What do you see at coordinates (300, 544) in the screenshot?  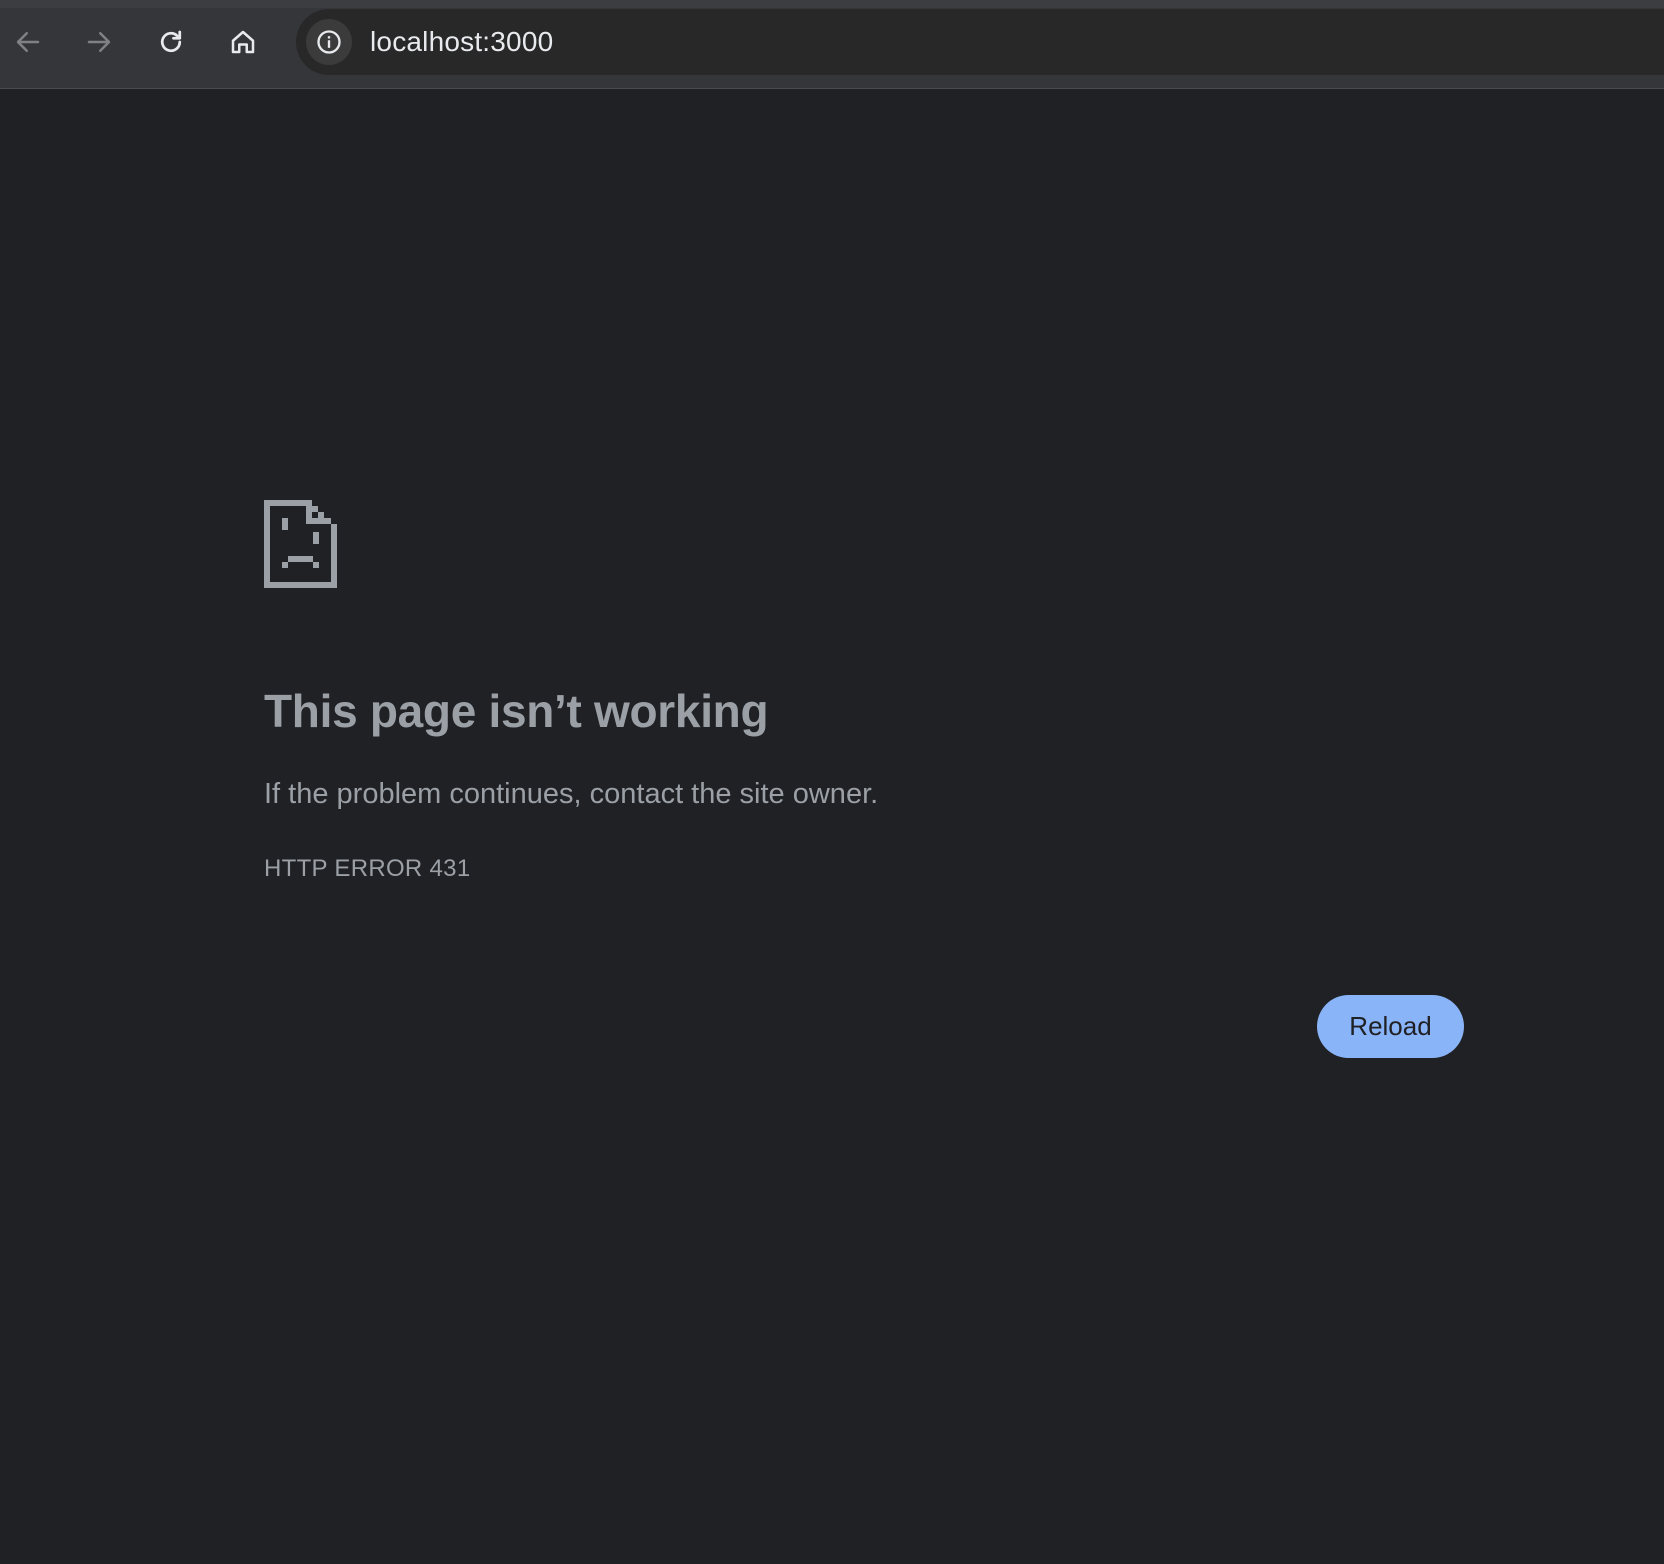 I see `sad-page-icon` at bounding box center [300, 544].